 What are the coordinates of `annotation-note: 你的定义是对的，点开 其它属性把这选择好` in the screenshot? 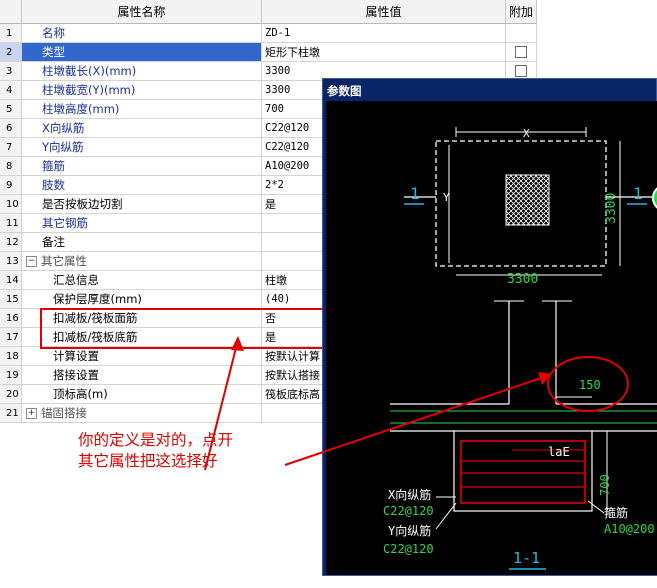 It's located at (155, 451).